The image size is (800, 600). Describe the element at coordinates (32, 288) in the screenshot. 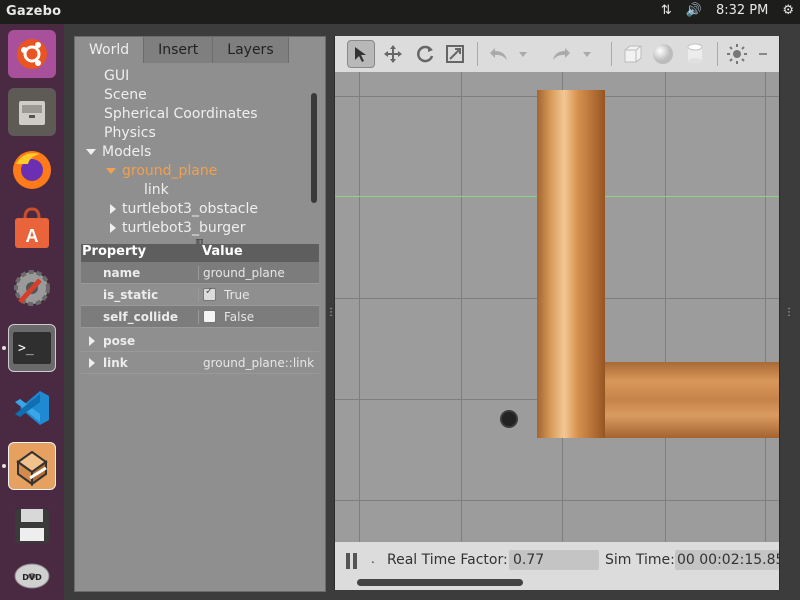

I see `system-settings-icon` at that location.